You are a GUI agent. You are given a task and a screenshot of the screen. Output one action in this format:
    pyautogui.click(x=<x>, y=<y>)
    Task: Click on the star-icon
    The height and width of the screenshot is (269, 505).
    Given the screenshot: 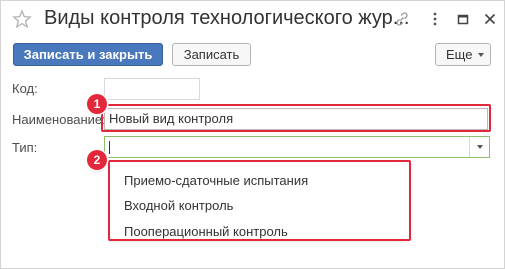 What is the action you would take?
    pyautogui.click(x=22, y=19)
    